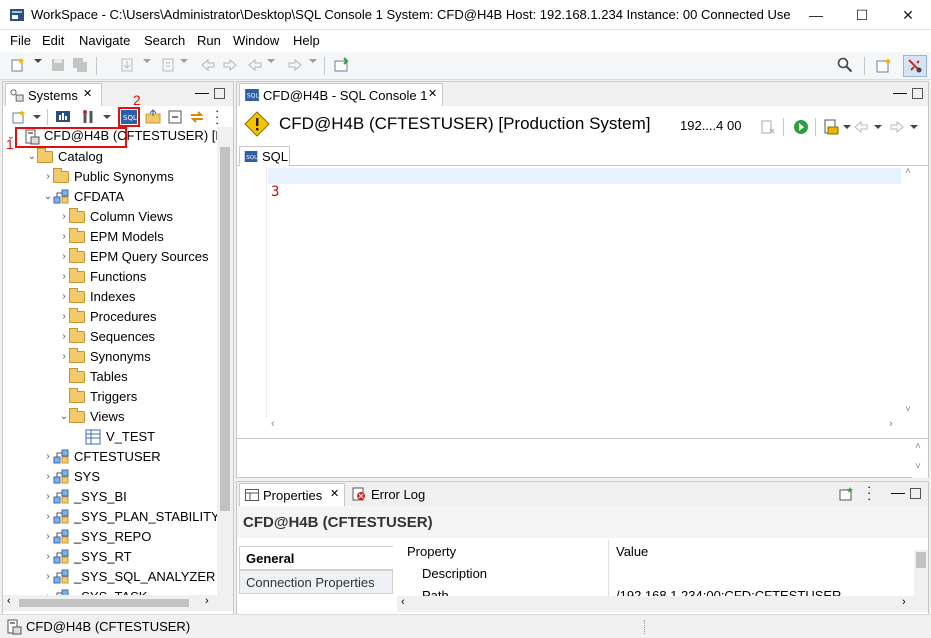  Describe the element at coordinates (110, 397) in the screenshot. I see `tree-item: Triggers` at that location.